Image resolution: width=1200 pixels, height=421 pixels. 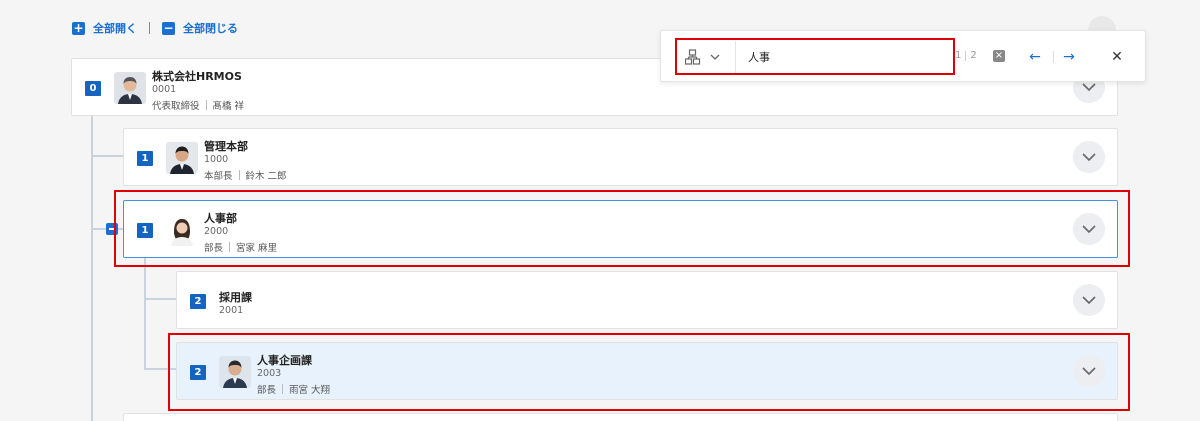 I want to click on clear-search-button: ×, so click(x=999, y=56).